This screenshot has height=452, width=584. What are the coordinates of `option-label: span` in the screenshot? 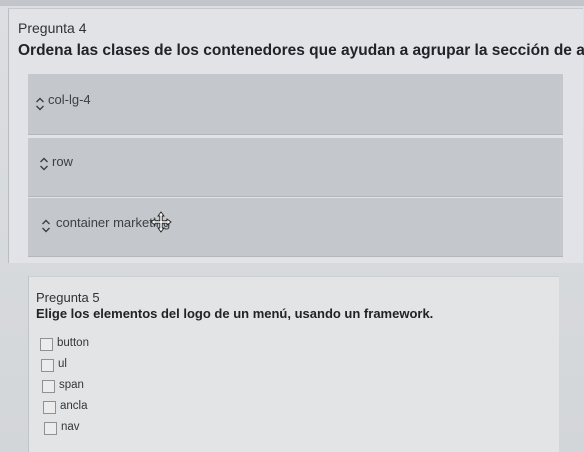 It's located at (71, 385).